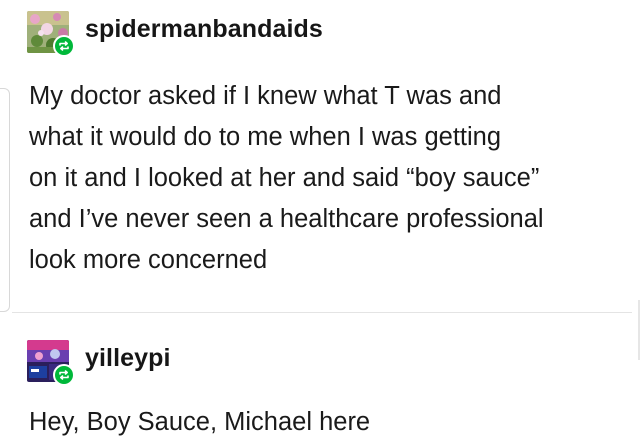 This screenshot has height=448, width=640. I want to click on username: spidermanbandaids, so click(204, 29).